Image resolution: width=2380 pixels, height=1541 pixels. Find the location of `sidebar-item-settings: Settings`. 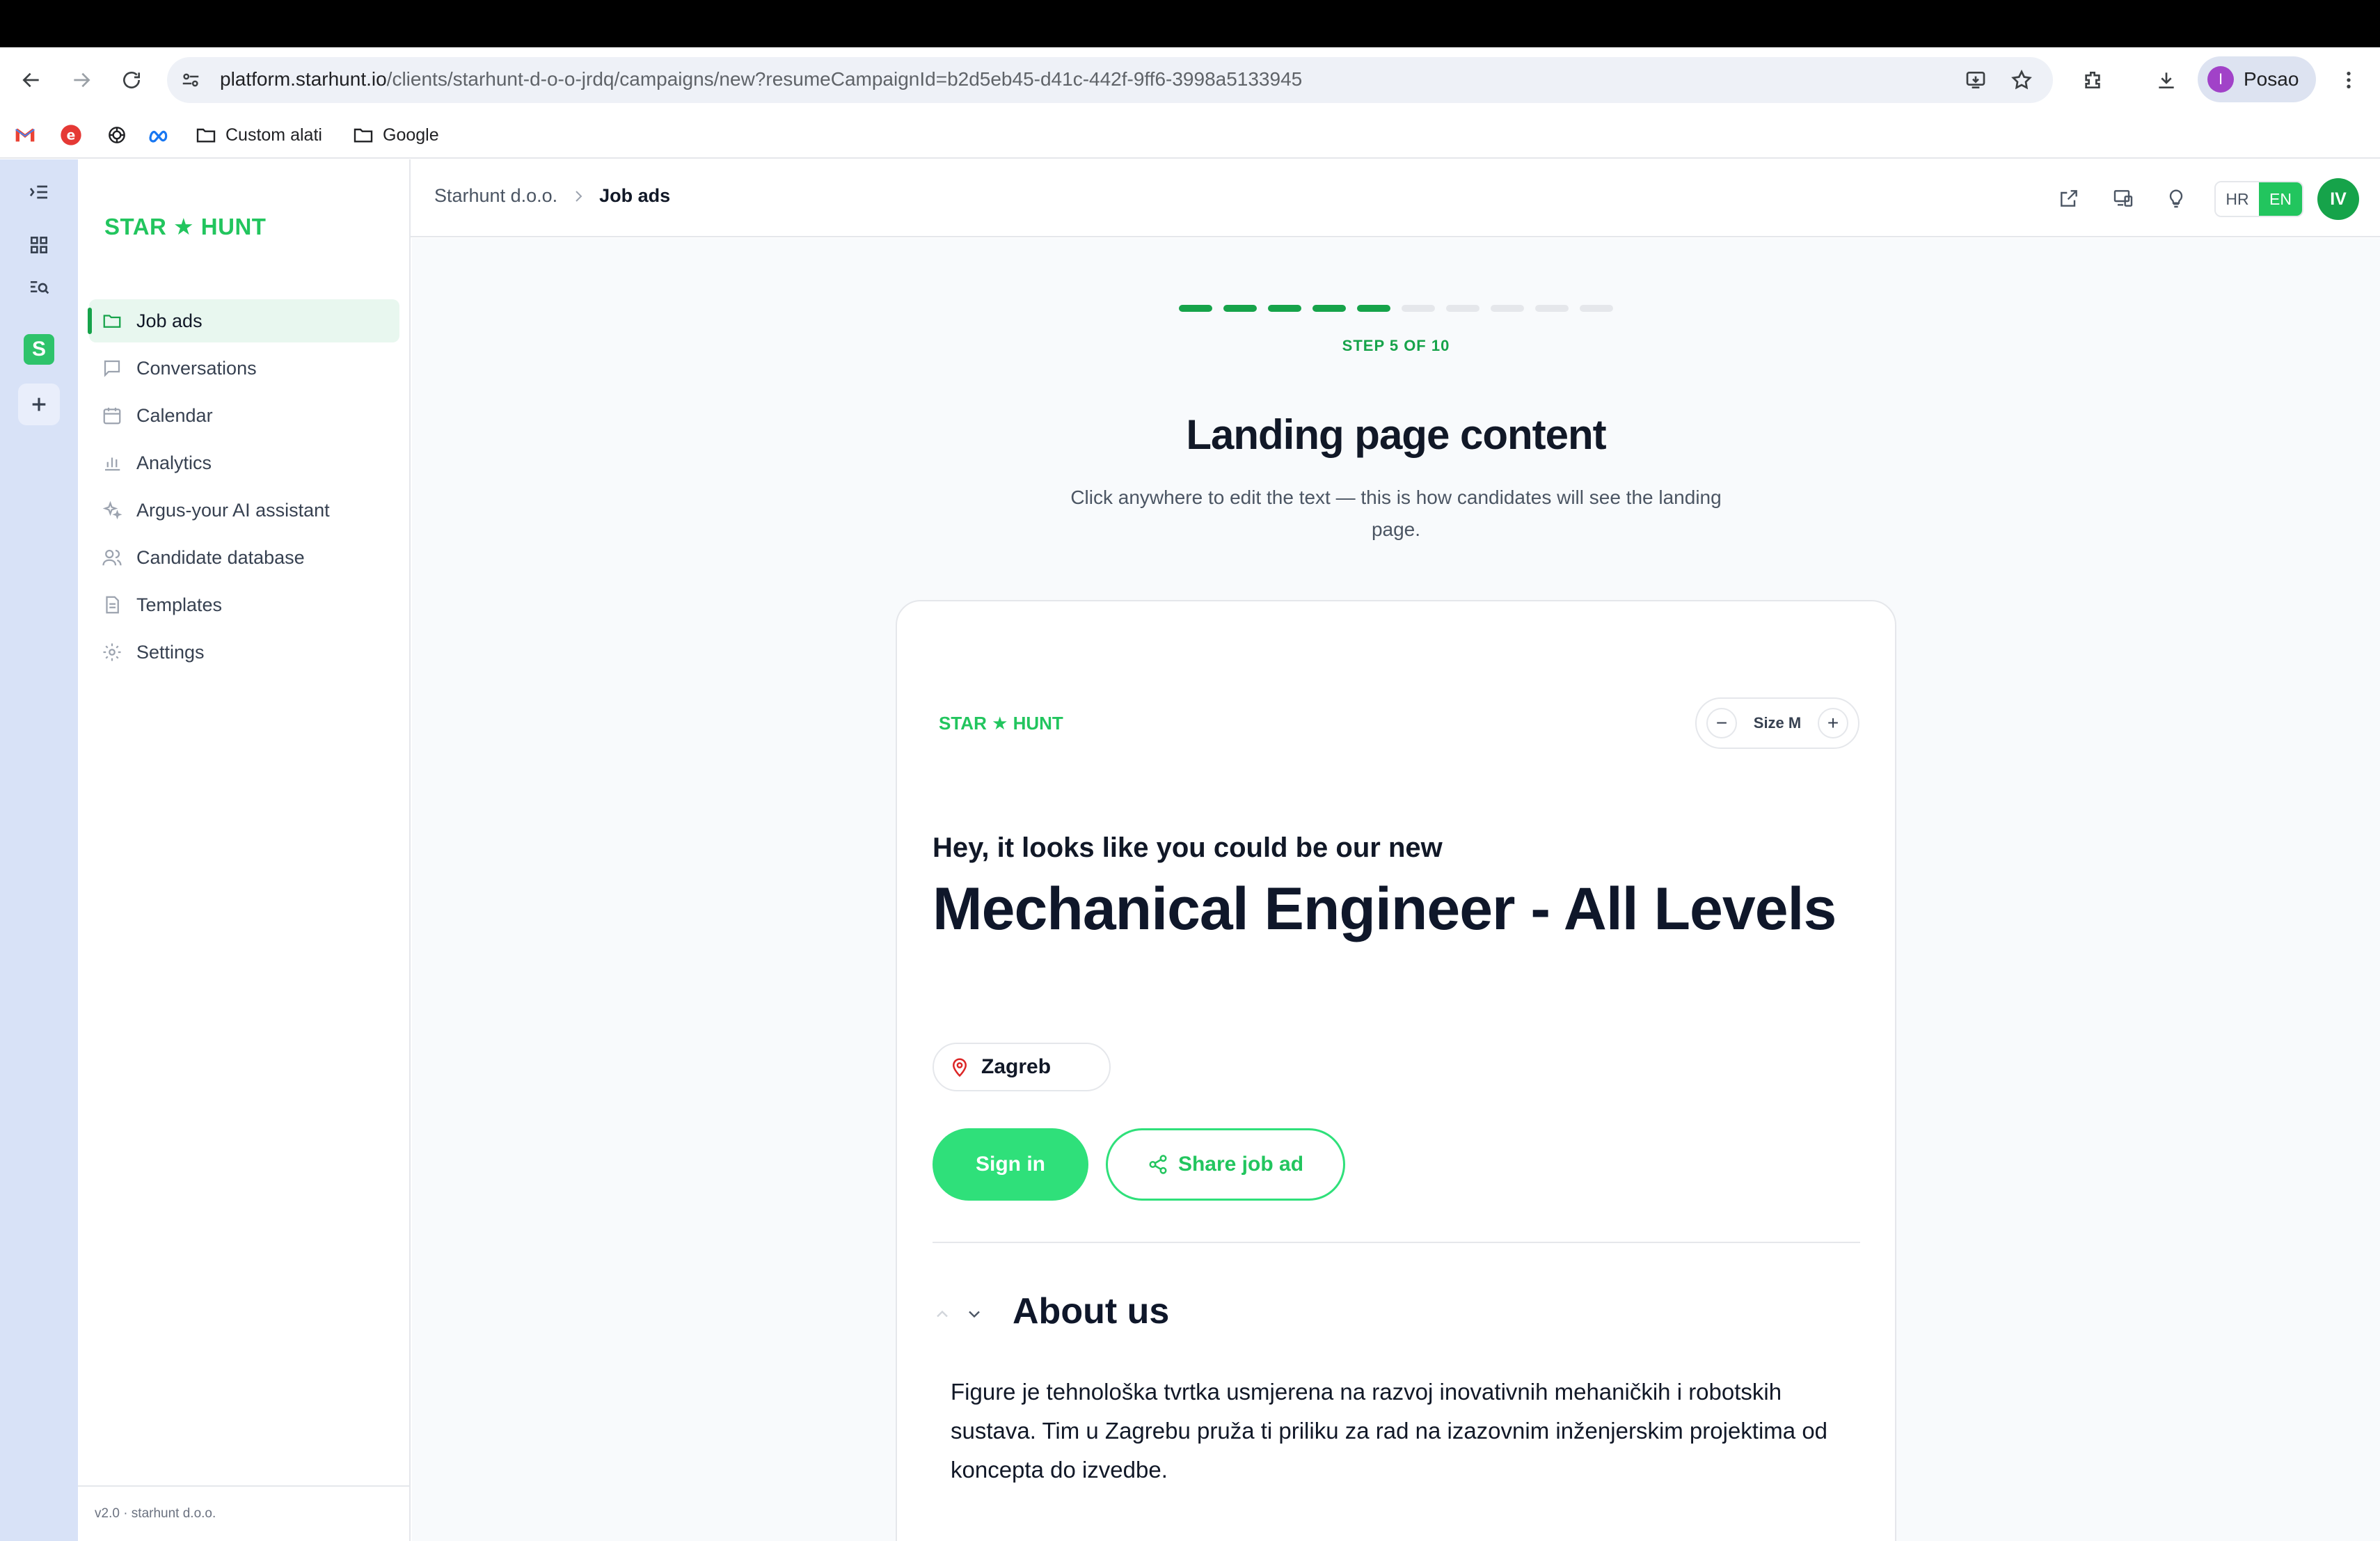

sidebar-item-settings: Settings is located at coordinates (244, 652).